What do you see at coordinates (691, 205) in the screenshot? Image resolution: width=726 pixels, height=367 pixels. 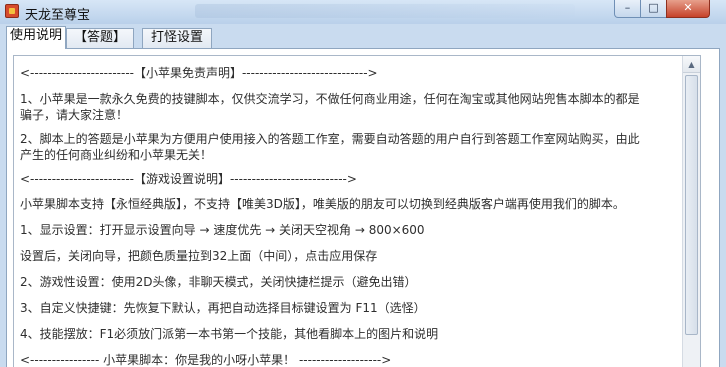 I see `scrollbar-thumb` at bounding box center [691, 205].